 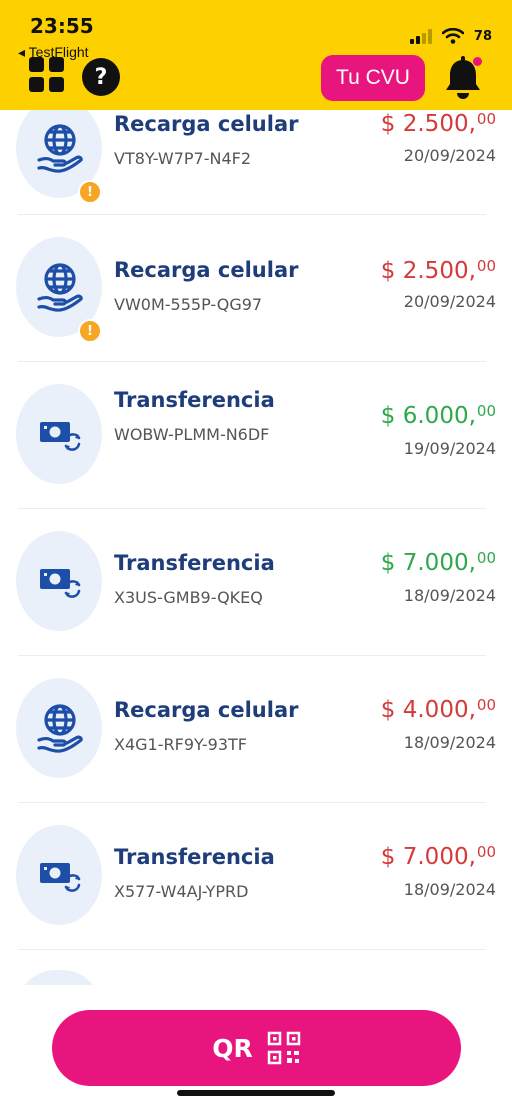 I want to click on tu-cvu-button: Tu CVU, so click(x=373, y=78).